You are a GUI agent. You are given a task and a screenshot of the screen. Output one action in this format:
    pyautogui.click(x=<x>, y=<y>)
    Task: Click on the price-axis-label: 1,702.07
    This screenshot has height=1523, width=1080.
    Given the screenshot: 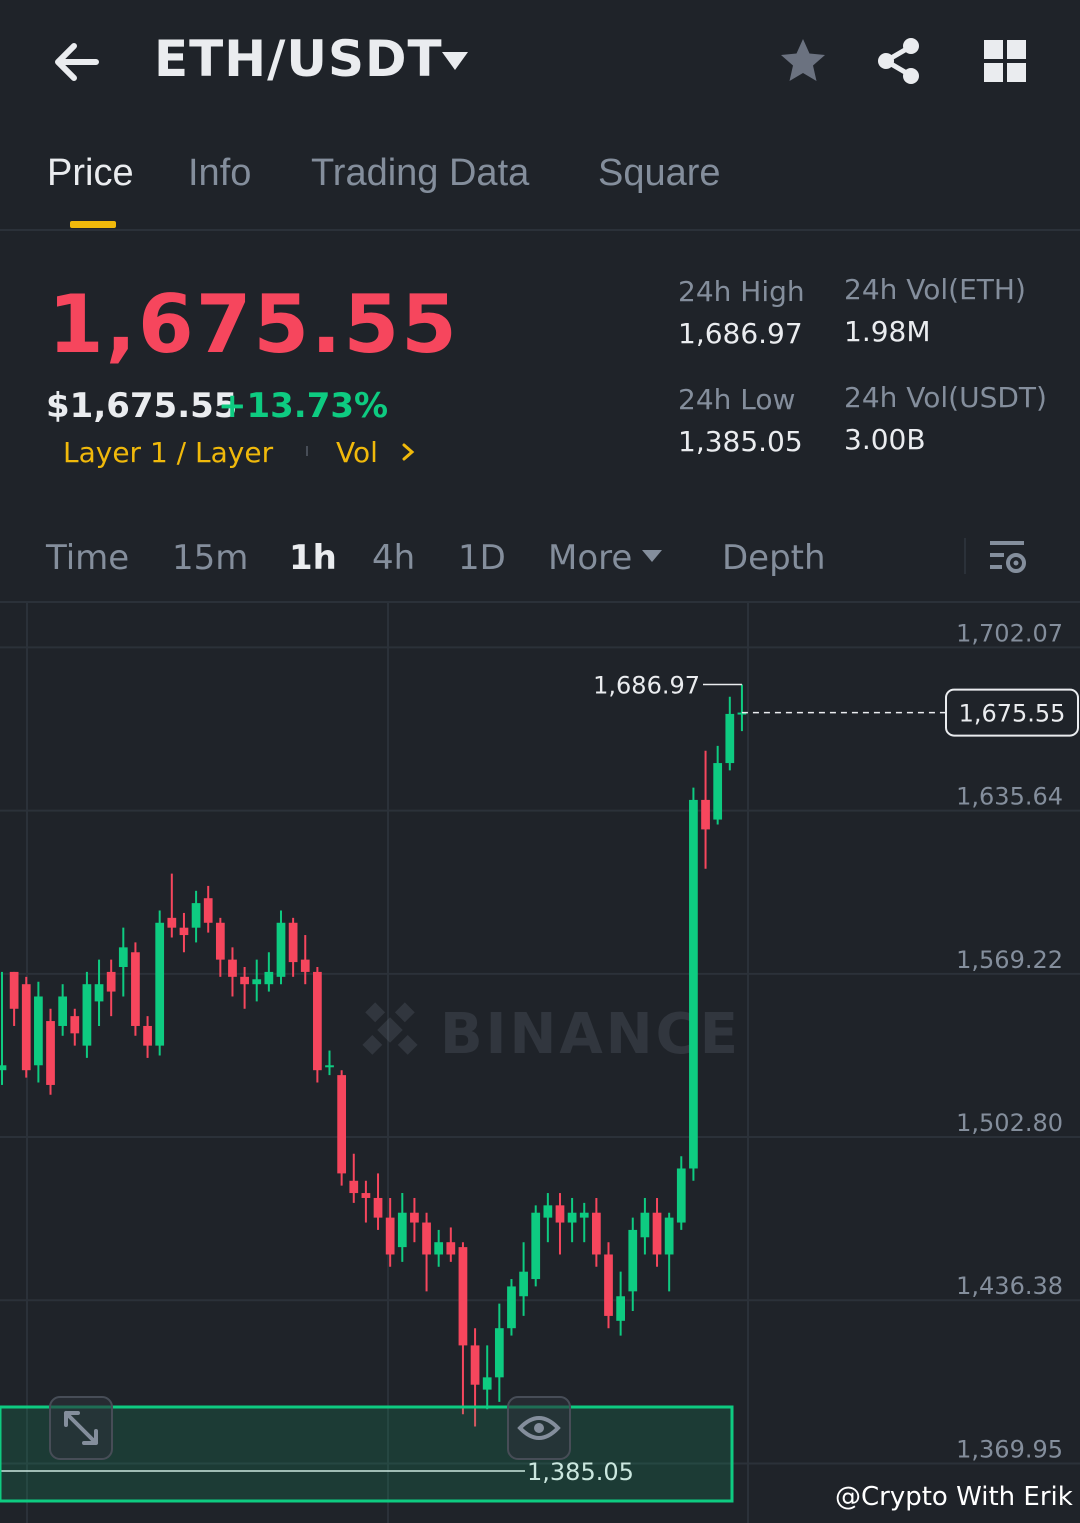 What is the action you would take?
    pyautogui.click(x=1009, y=633)
    